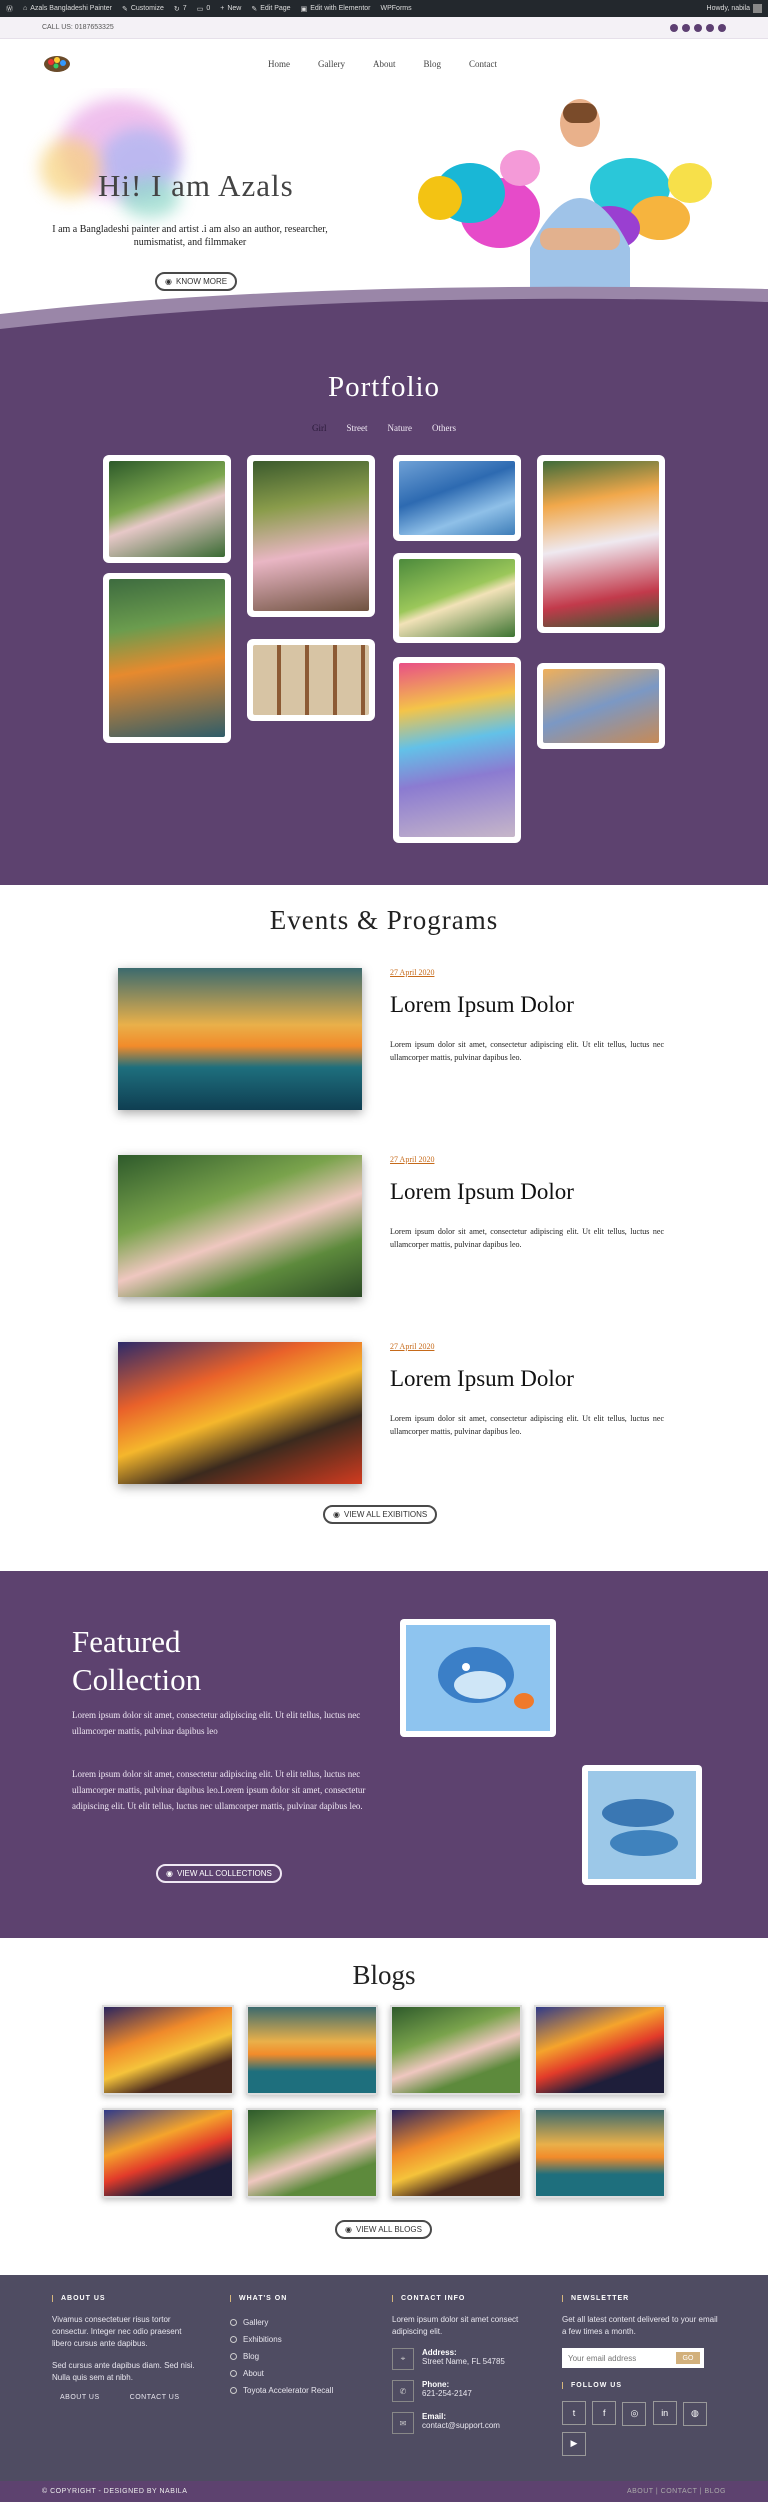 This screenshot has width=768, height=2502. I want to click on call-us-text: CALL US: 0187653325, so click(78, 27).